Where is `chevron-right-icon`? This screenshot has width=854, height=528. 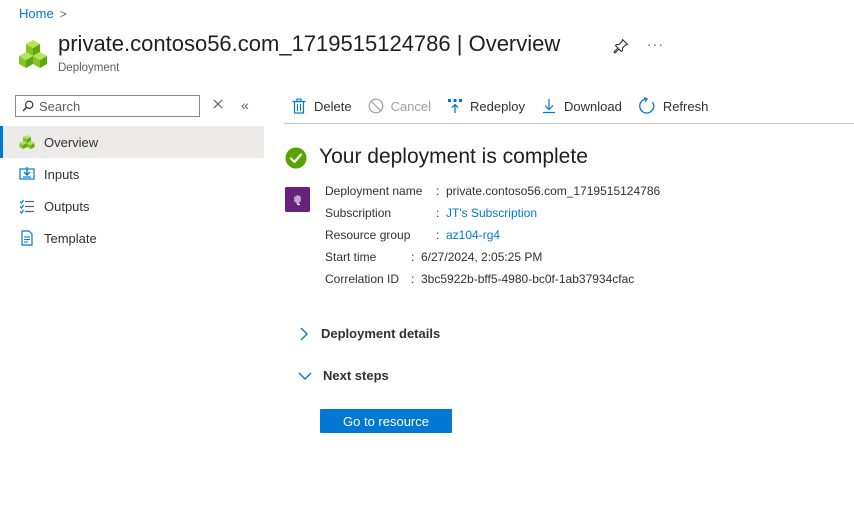
chevron-right-icon is located at coordinates (304, 333).